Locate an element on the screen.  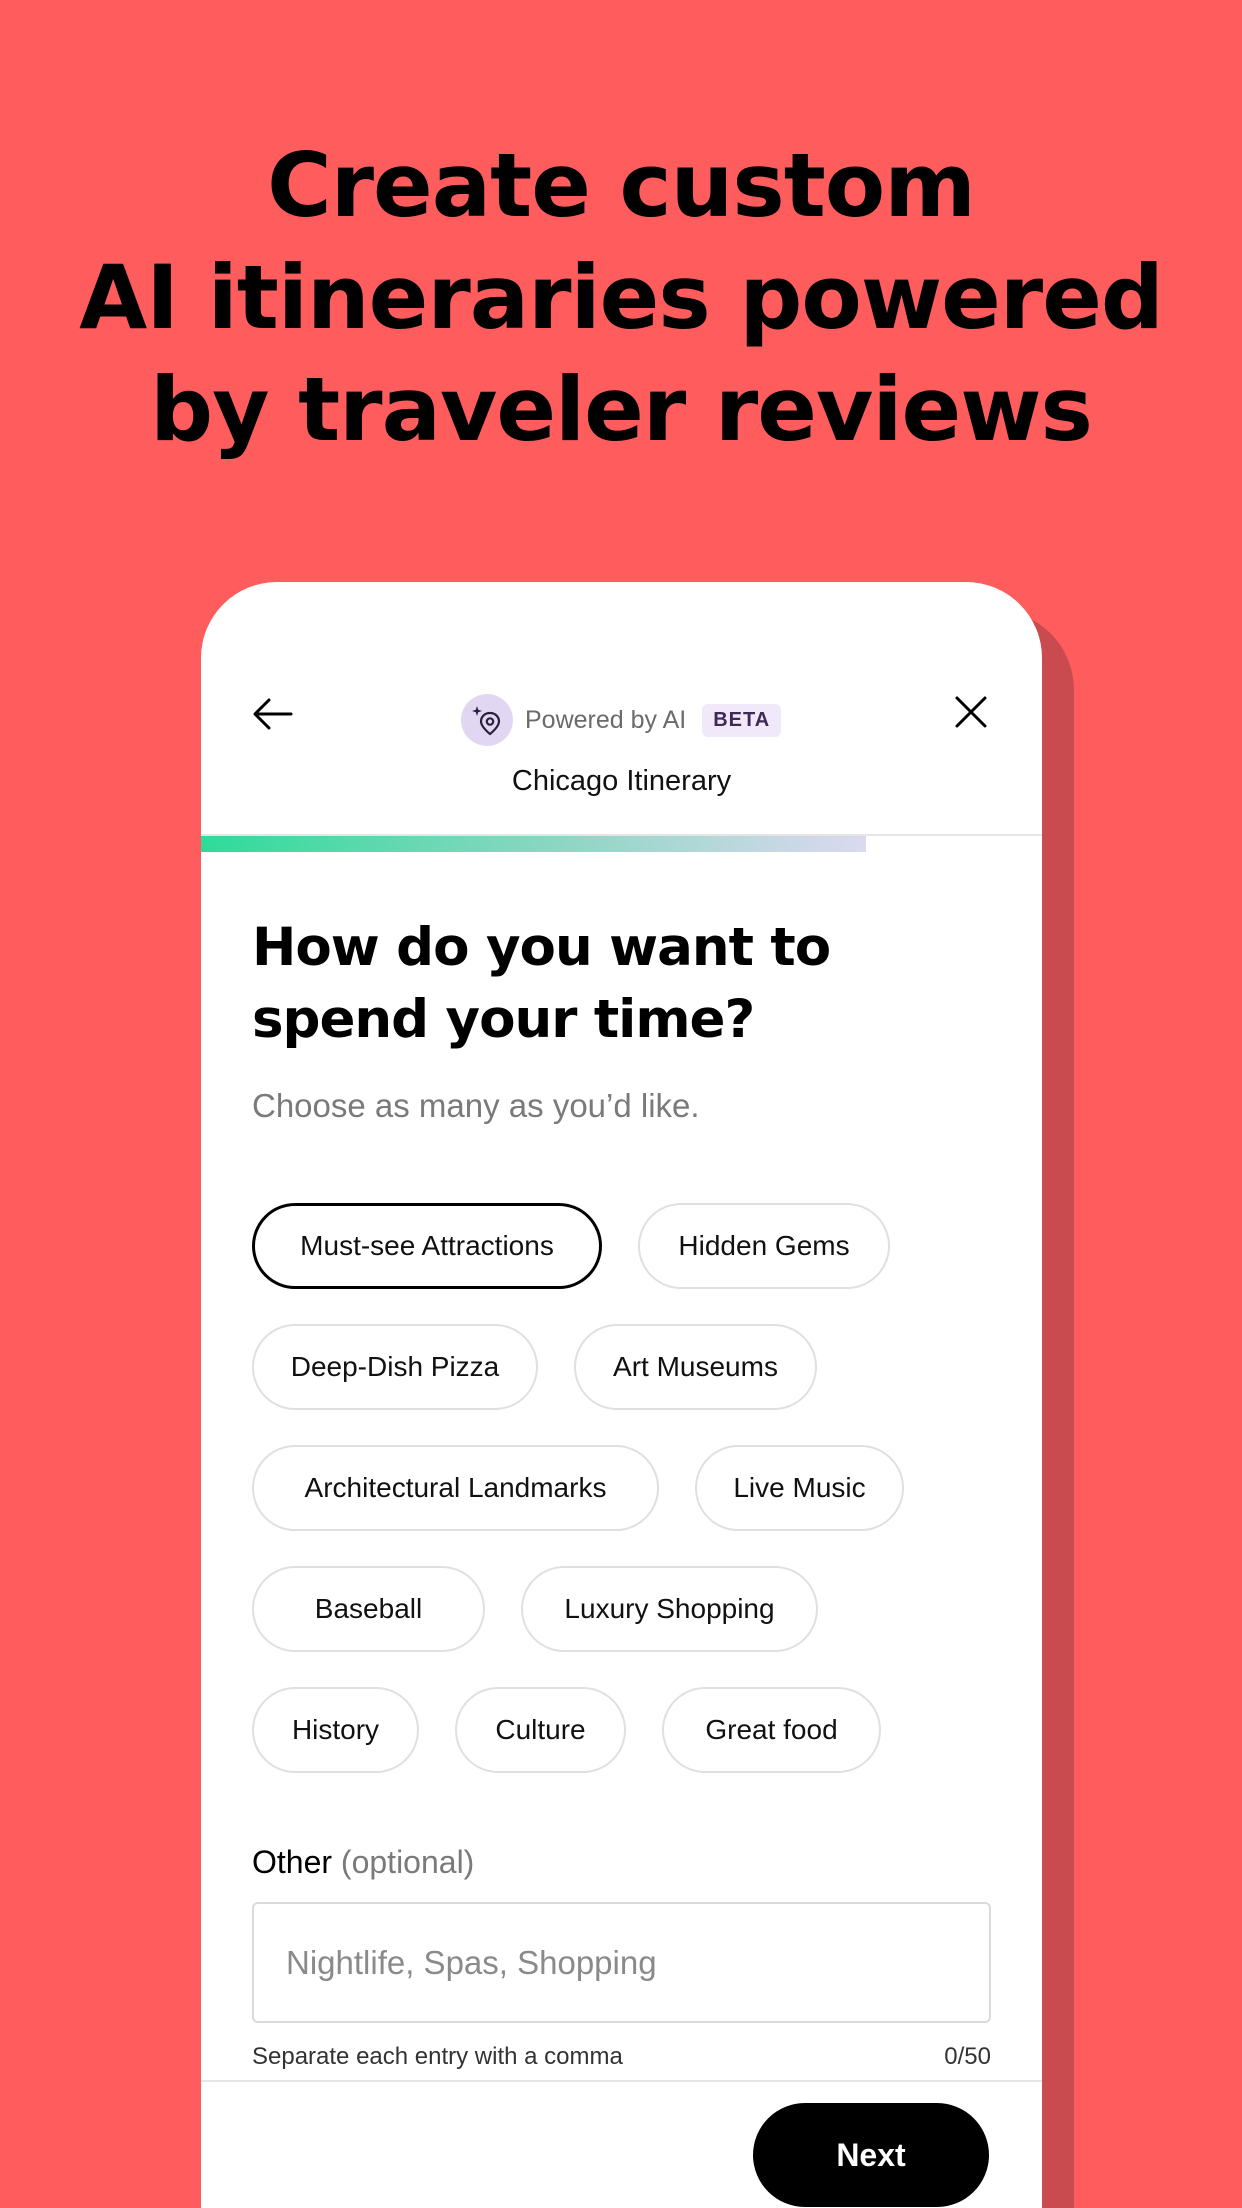
chip-row: Baseball Luxury Shopping is located at coordinates (632, 1609).